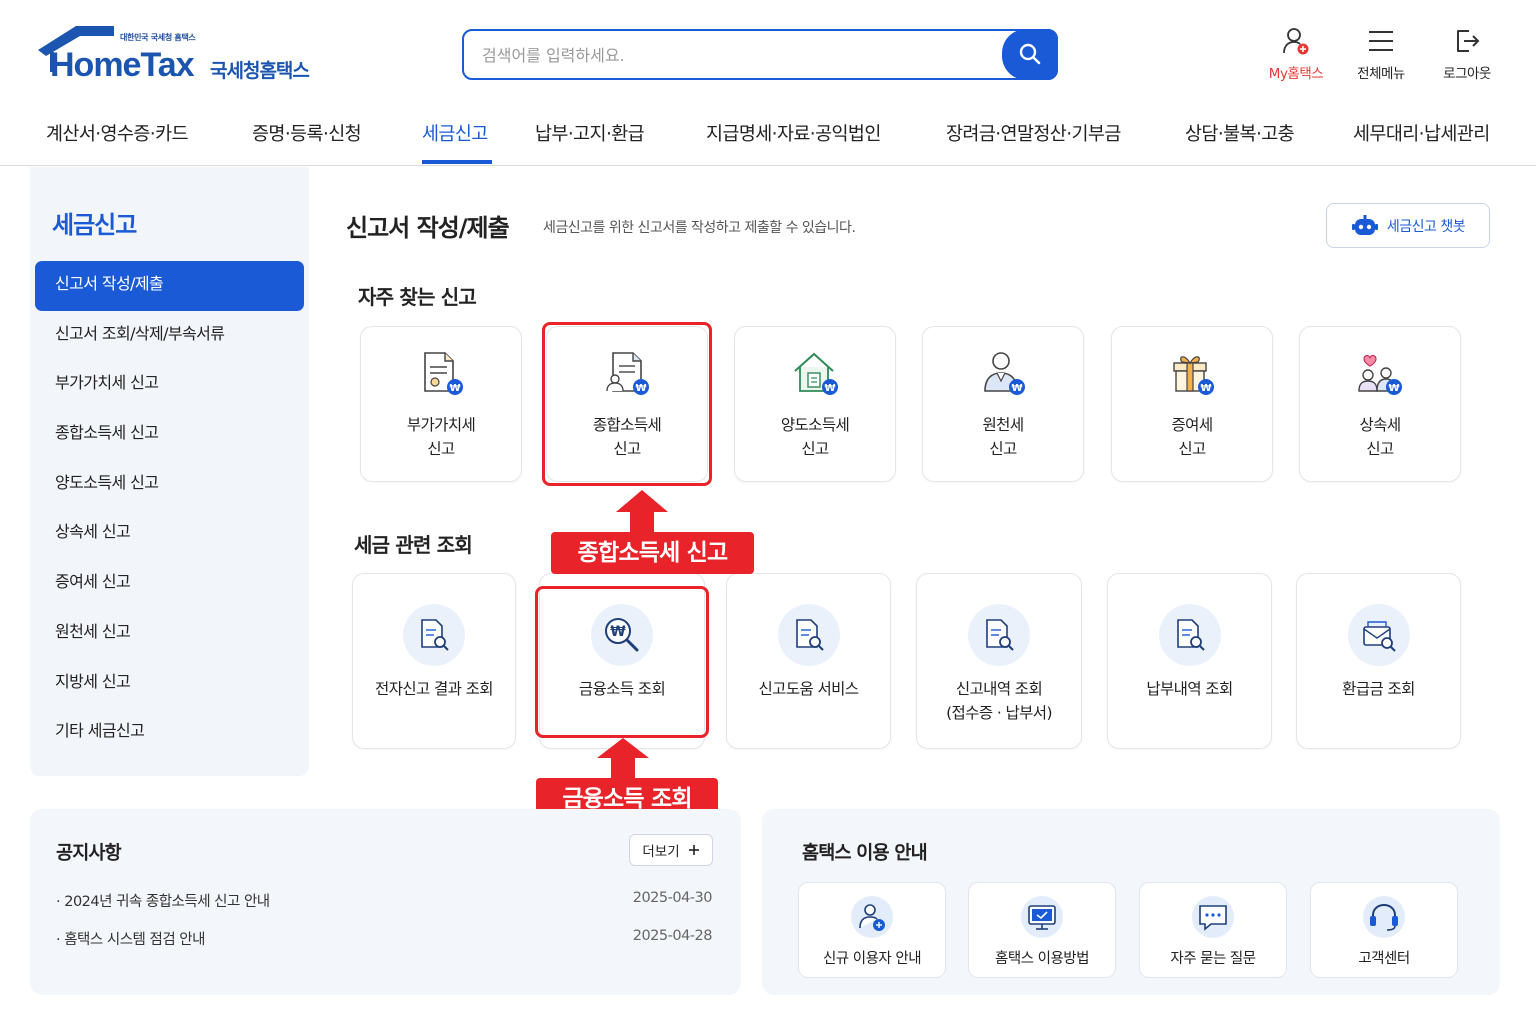  I want to click on logout-label: 로그아웃, so click(1467, 74).